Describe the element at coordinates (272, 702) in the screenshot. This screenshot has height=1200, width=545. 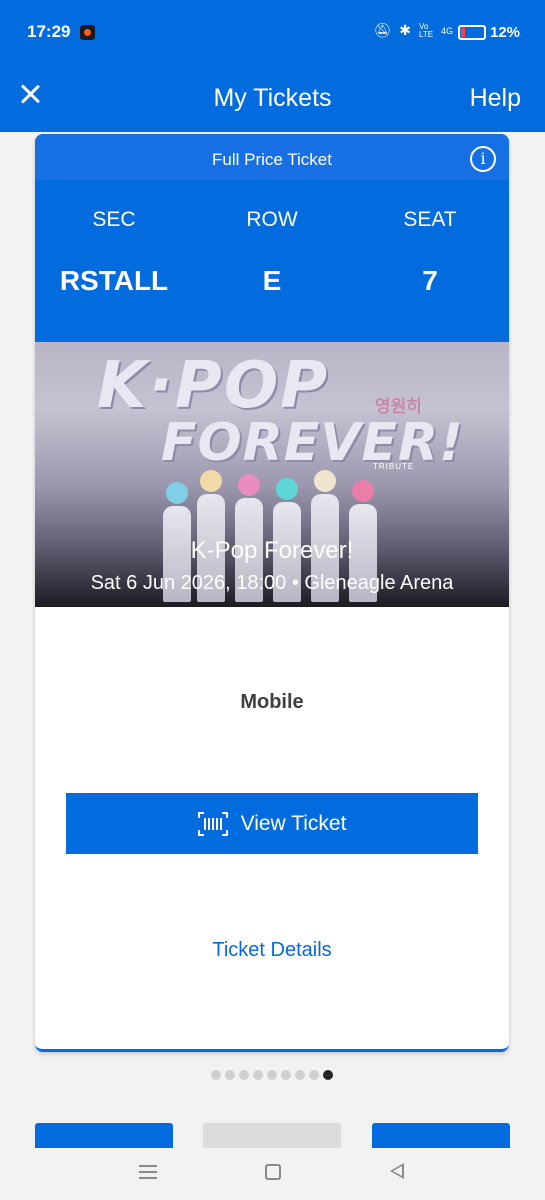
I see `delivery-method-label: Mobile` at that location.